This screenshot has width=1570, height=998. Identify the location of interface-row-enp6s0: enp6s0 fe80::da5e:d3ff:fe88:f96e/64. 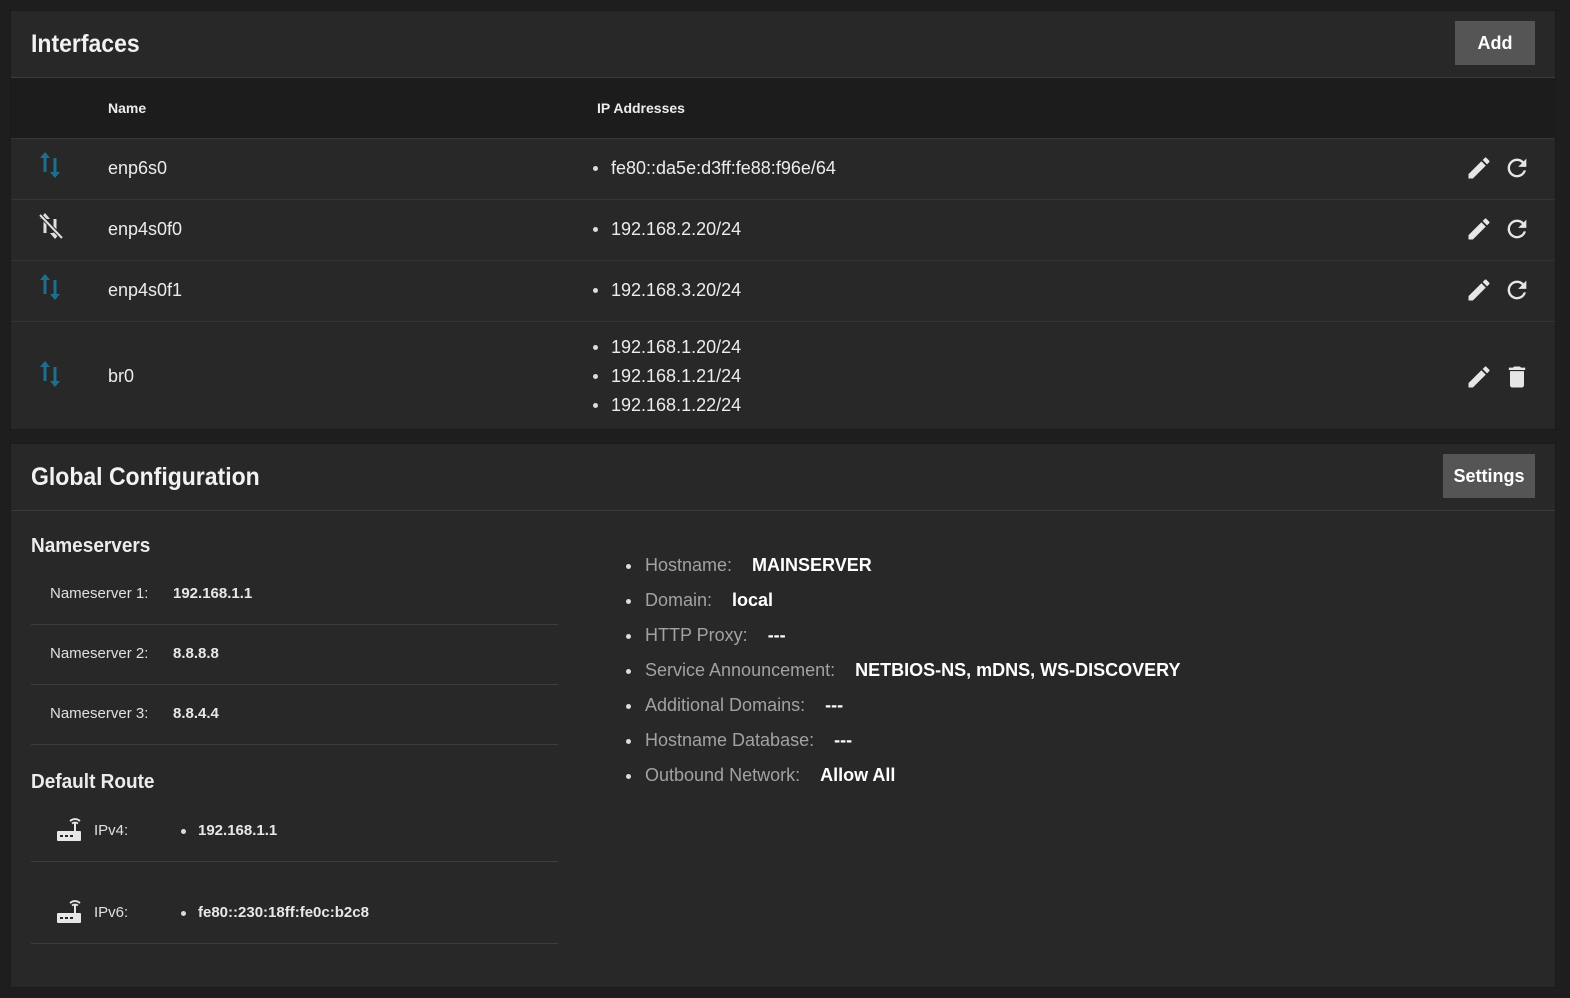
(783, 169).